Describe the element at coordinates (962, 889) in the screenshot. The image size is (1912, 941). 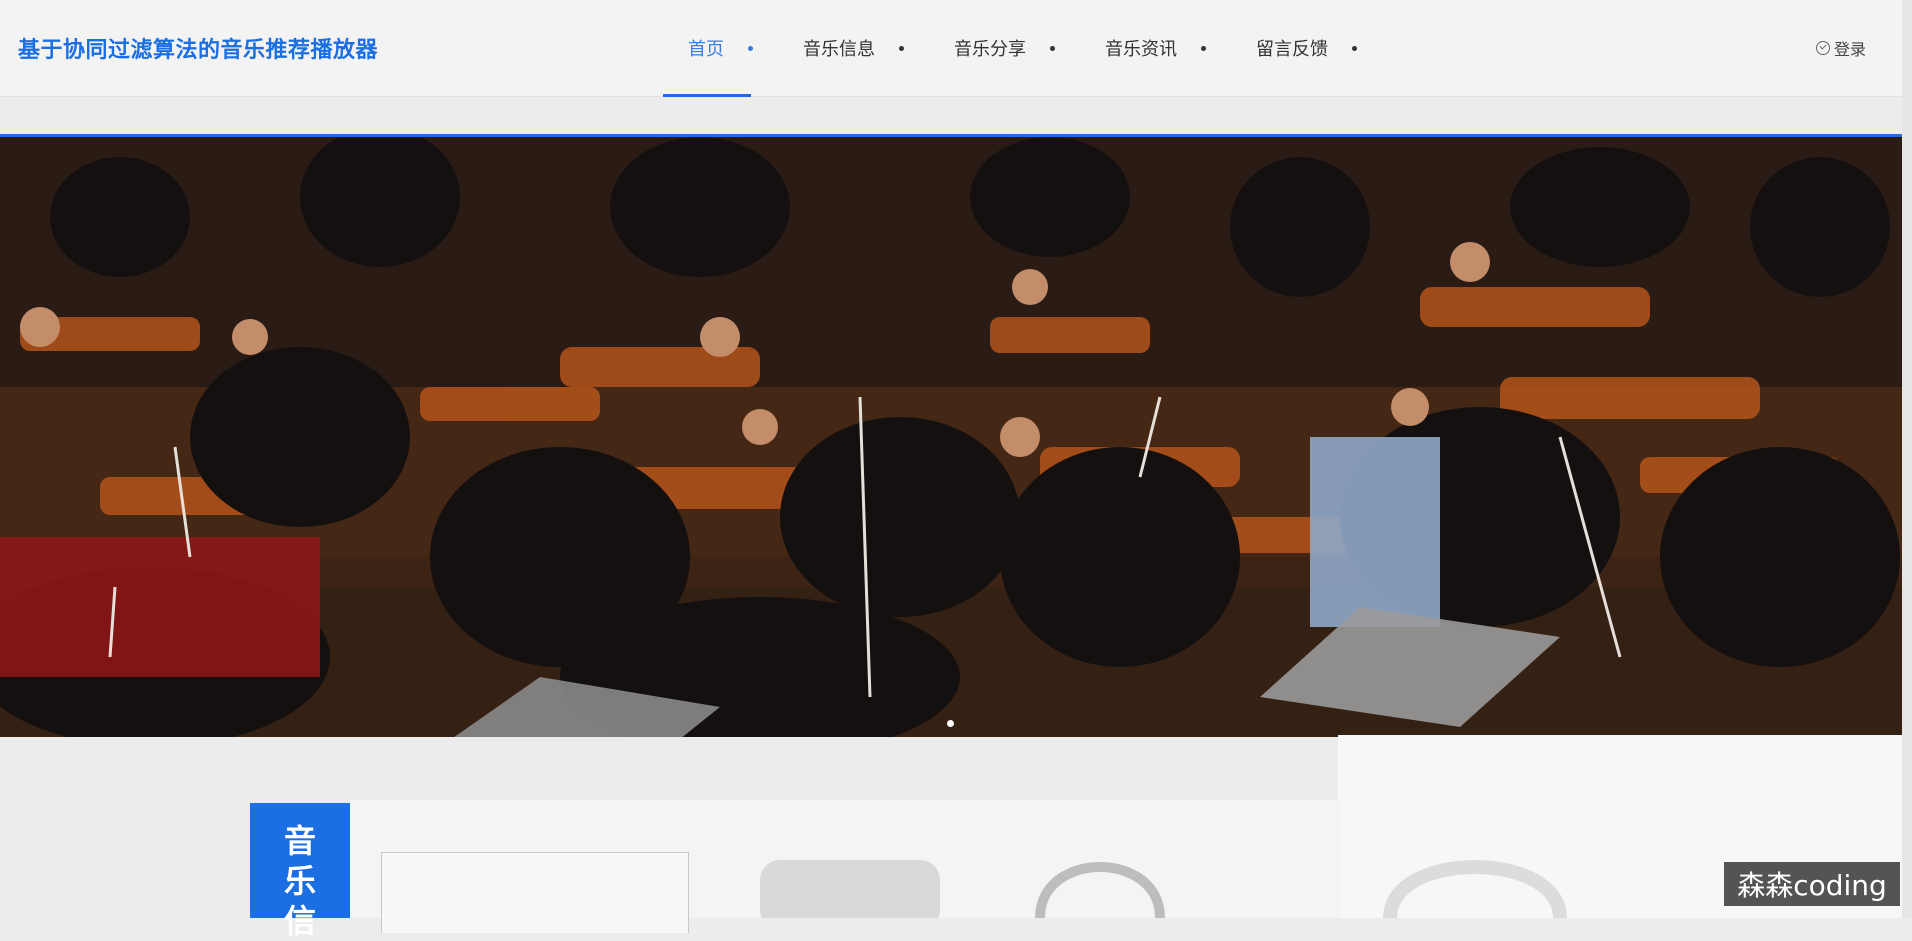
I see `headphones-image` at that location.